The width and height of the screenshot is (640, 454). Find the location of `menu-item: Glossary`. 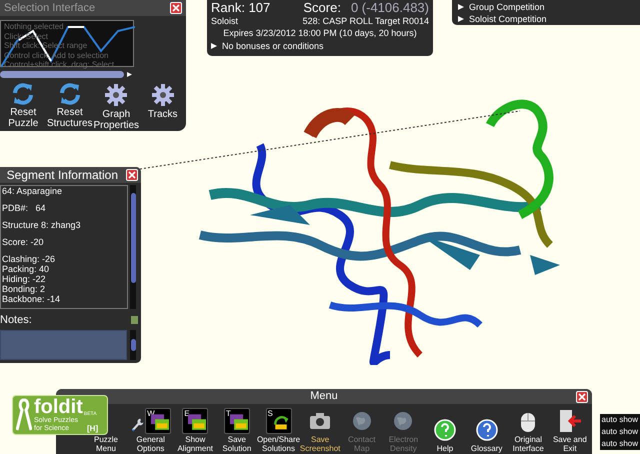

menu-item: Glossary is located at coordinates (486, 434).